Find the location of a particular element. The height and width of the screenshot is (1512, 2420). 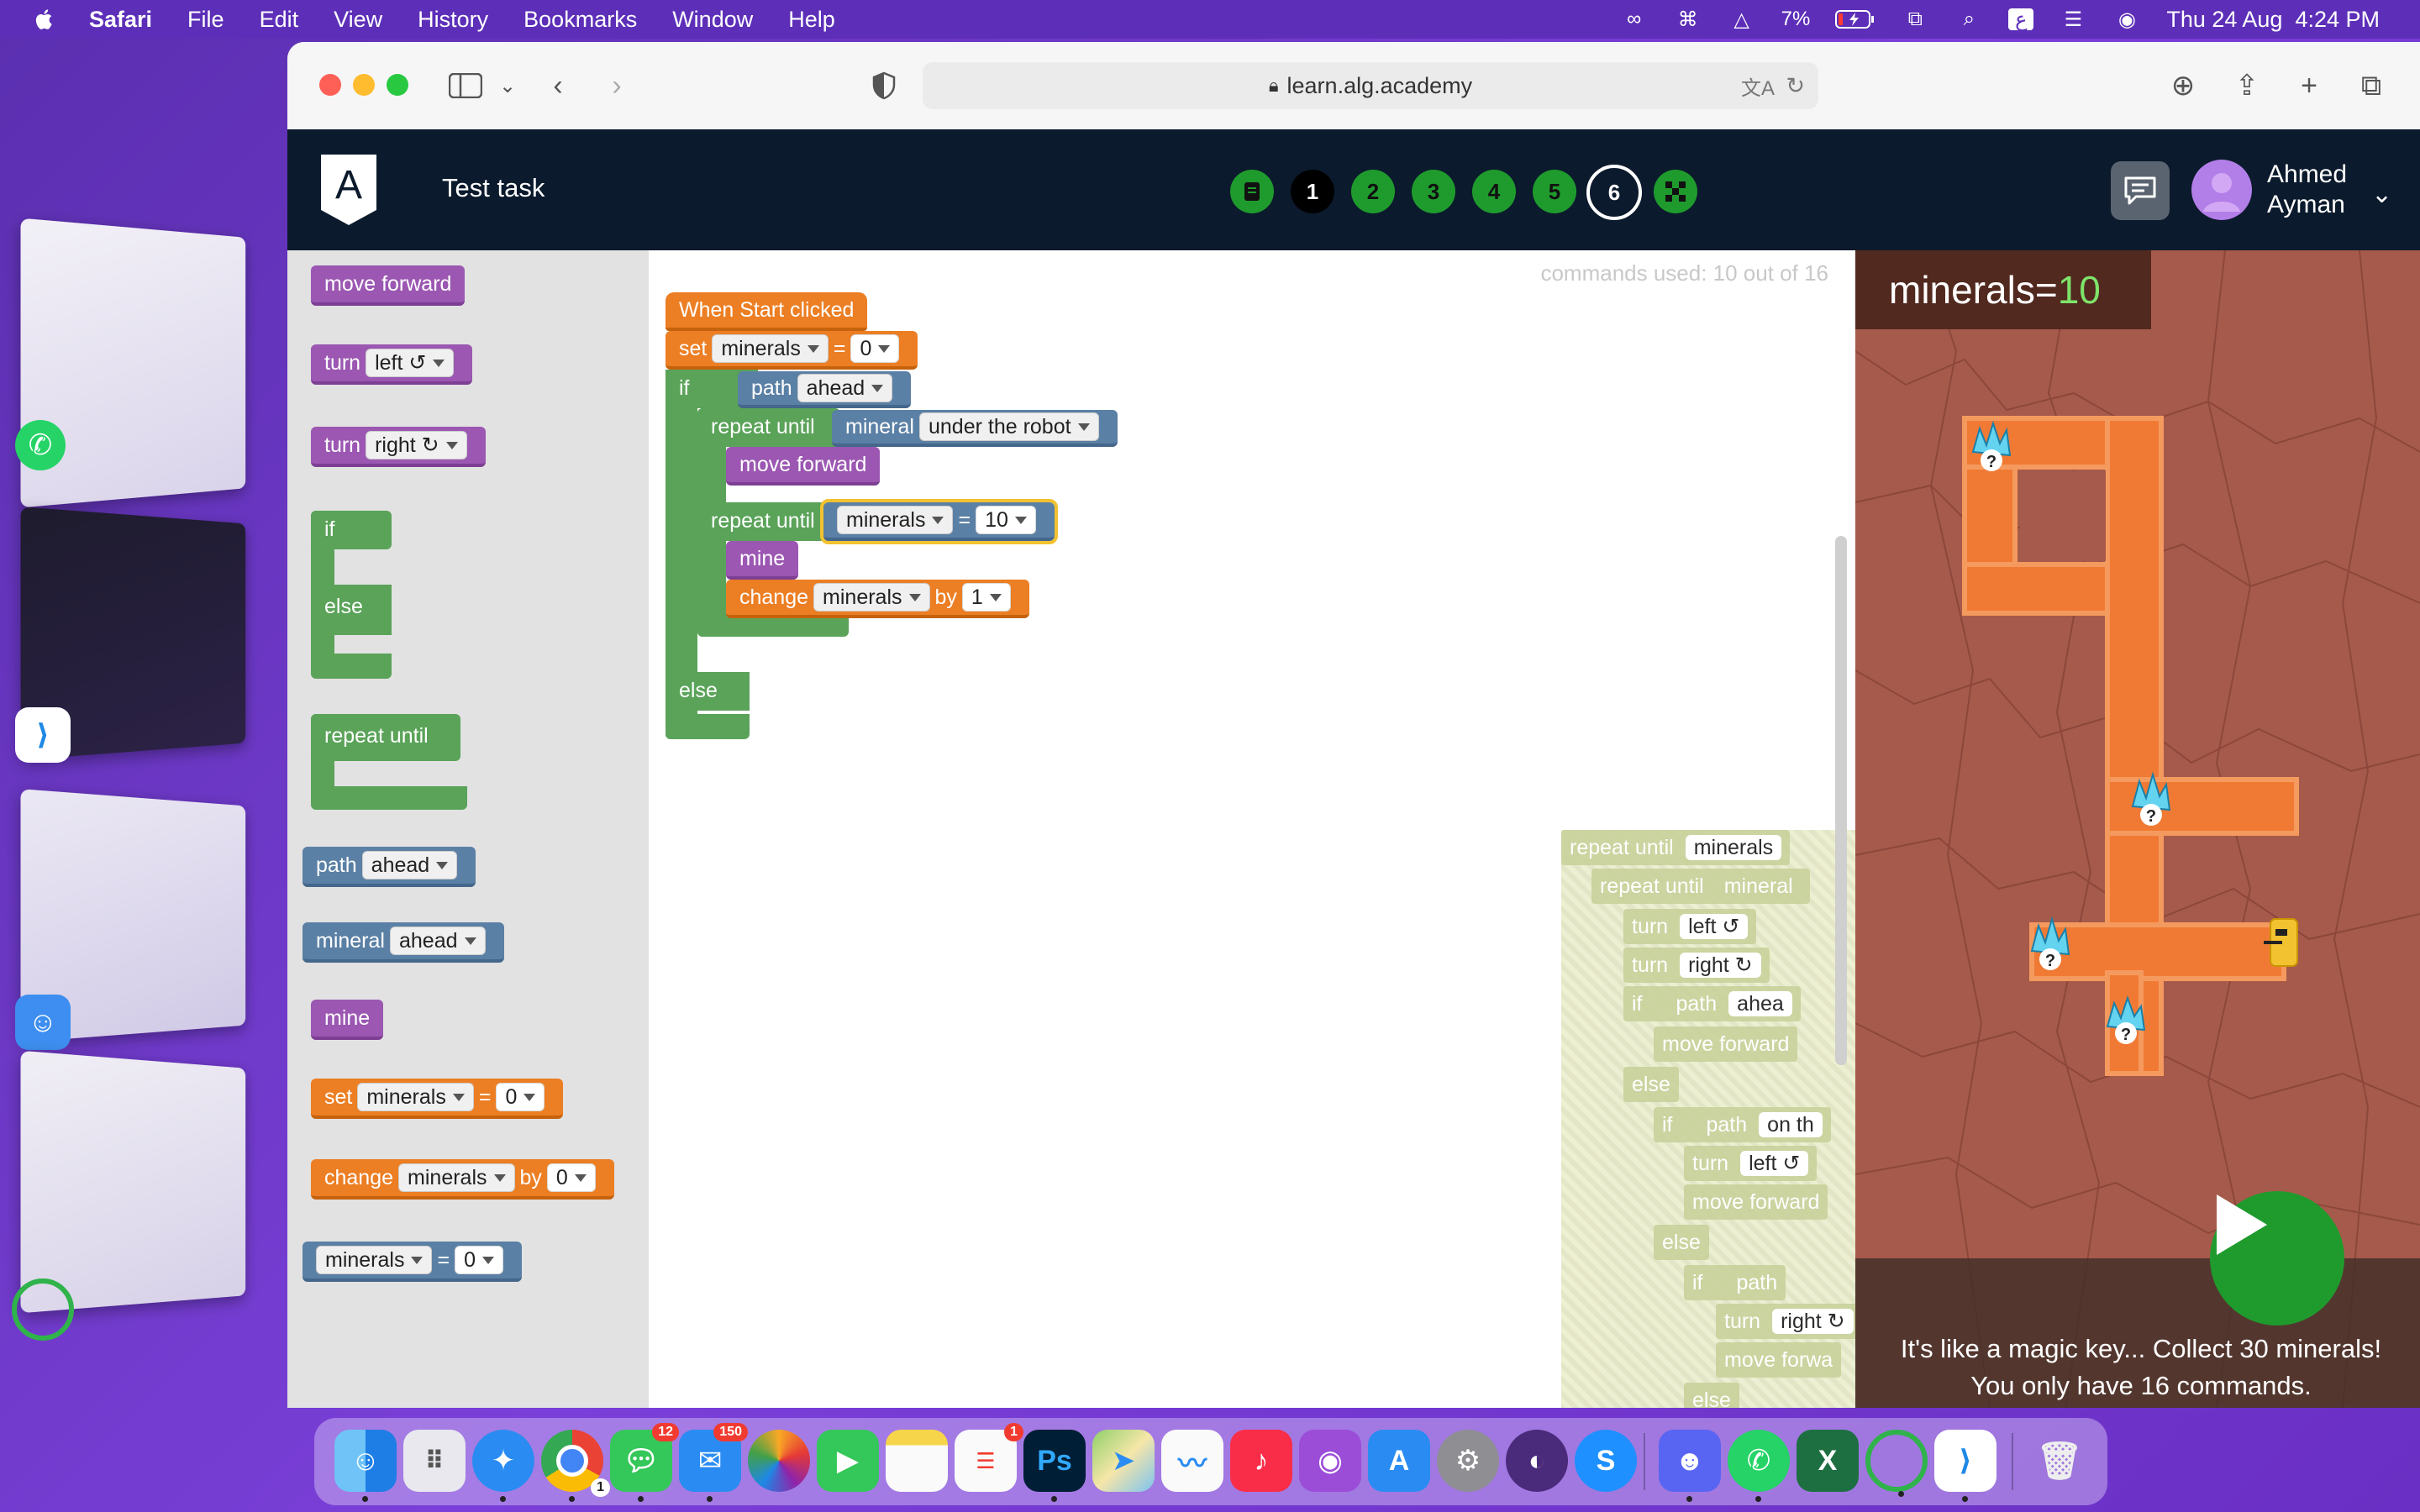

launchpad-dock-icon: ⠿ is located at coordinates (435, 1461).